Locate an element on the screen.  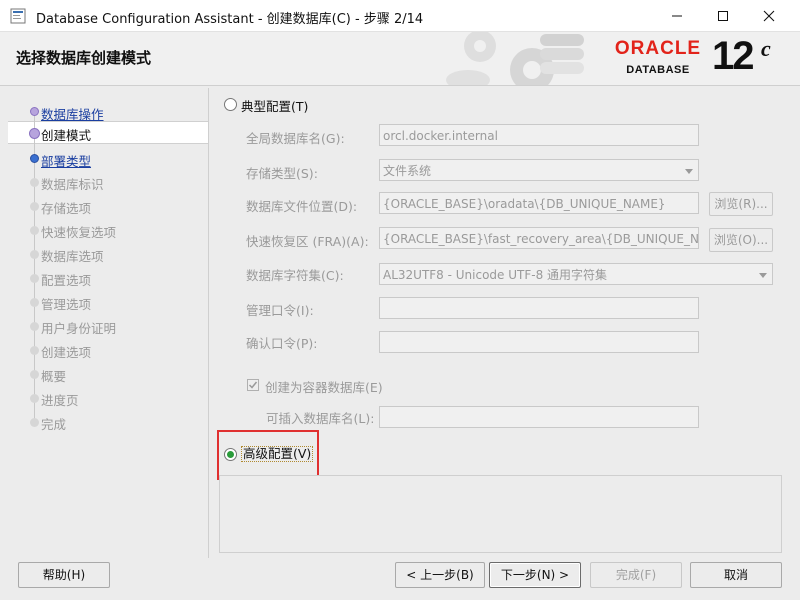
step-finish: 完成 is located at coordinates (54, 424).